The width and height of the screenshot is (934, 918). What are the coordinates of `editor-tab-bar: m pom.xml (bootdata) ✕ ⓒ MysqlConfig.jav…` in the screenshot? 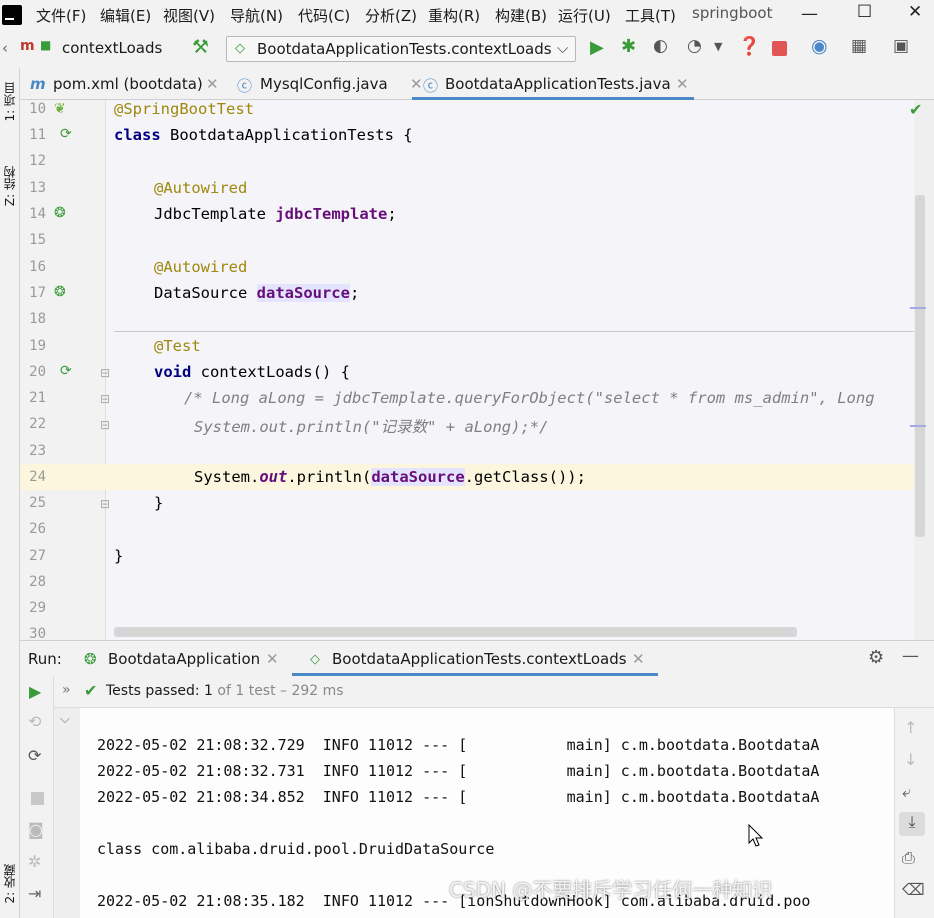 It's located at (477, 84).